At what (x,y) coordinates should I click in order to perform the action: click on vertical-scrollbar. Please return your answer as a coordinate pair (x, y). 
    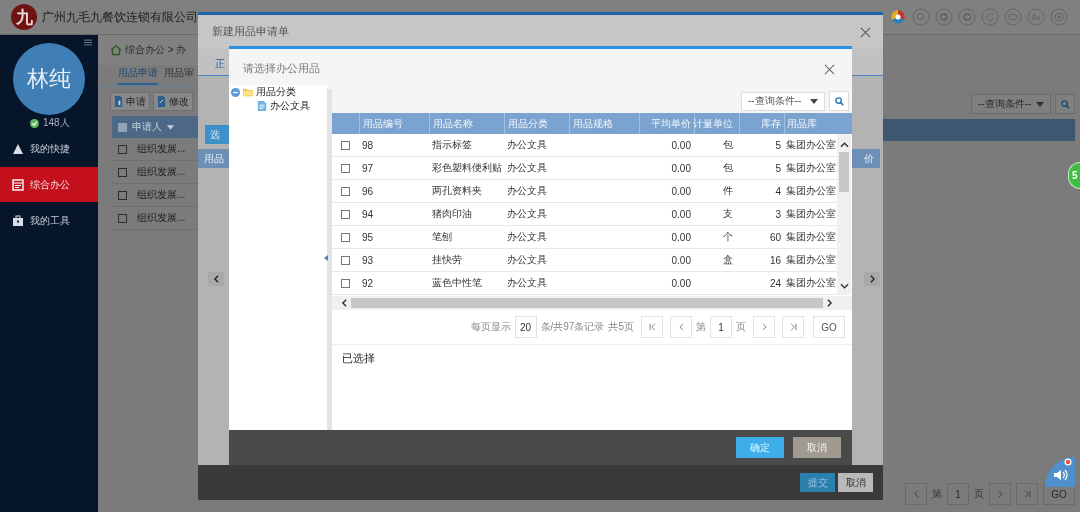
    Looking at the image, I should click on (844, 214).